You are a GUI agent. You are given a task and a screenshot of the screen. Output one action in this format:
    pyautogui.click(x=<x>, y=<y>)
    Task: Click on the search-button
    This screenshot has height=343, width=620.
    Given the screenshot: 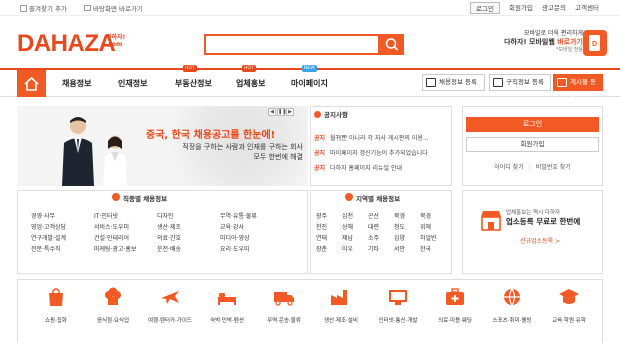 What is the action you would take?
    pyautogui.click(x=392, y=44)
    